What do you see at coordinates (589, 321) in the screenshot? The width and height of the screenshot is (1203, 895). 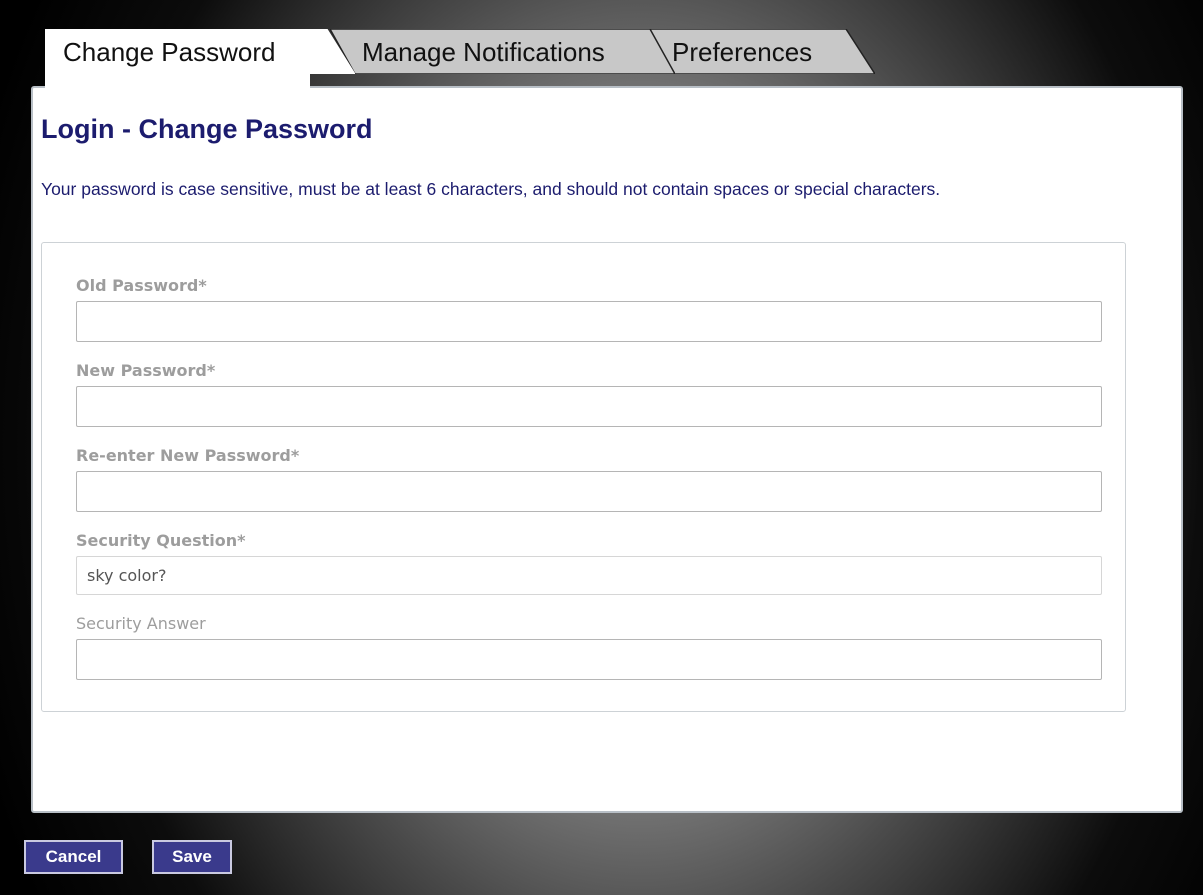 I see `old-password-input` at bounding box center [589, 321].